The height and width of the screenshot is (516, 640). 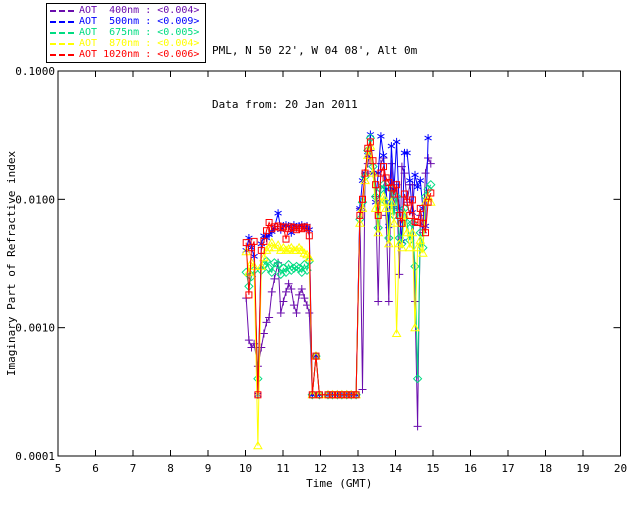 What do you see at coordinates (11, 264) in the screenshot?
I see `y-axis-title: Imaginary Part of Refractive index` at bounding box center [11, 264].